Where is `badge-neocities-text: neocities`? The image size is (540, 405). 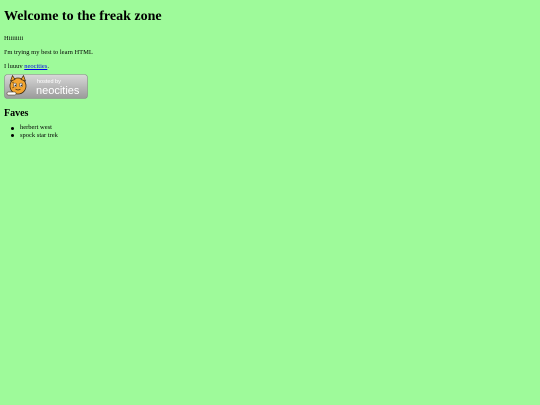
badge-neocities-text: neocities is located at coordinates (58, 91).